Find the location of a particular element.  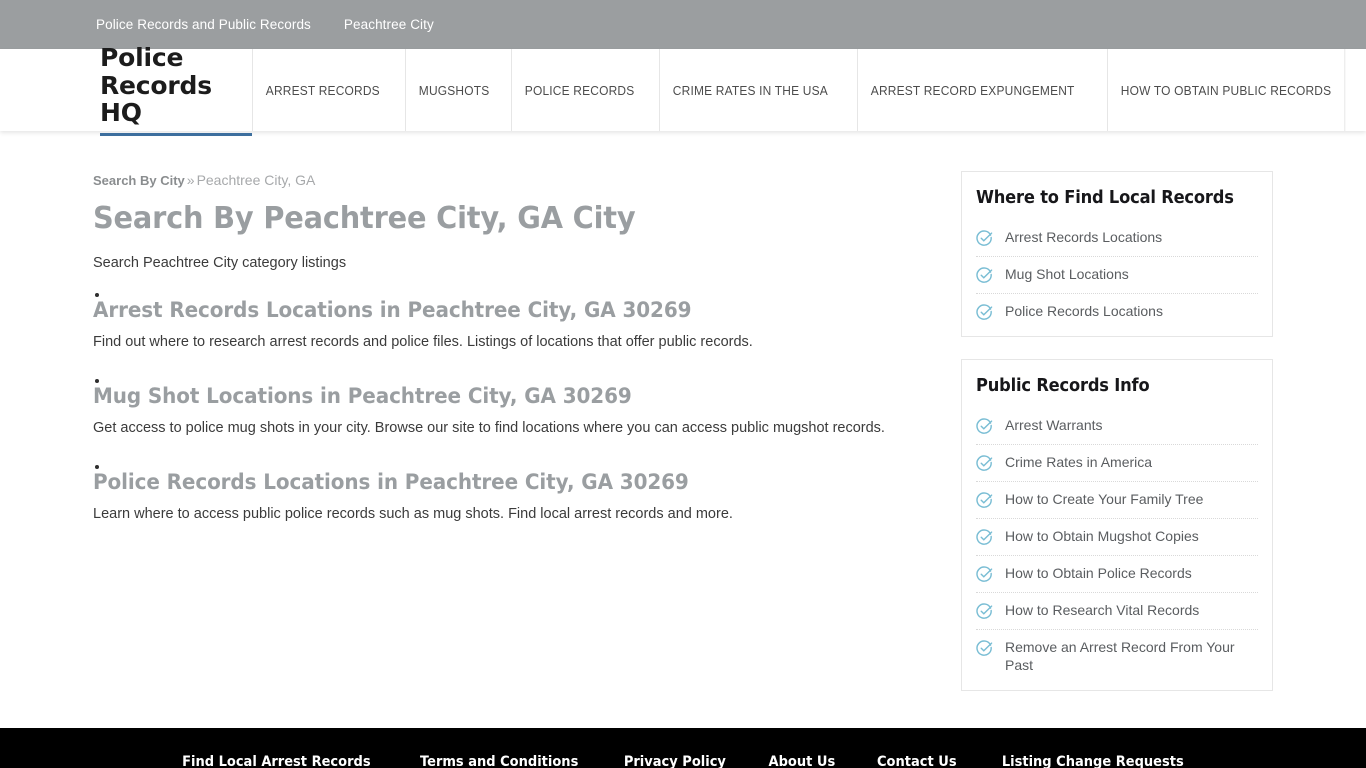

list-item: Police Records Locations is located at coordinates (1117, 312).